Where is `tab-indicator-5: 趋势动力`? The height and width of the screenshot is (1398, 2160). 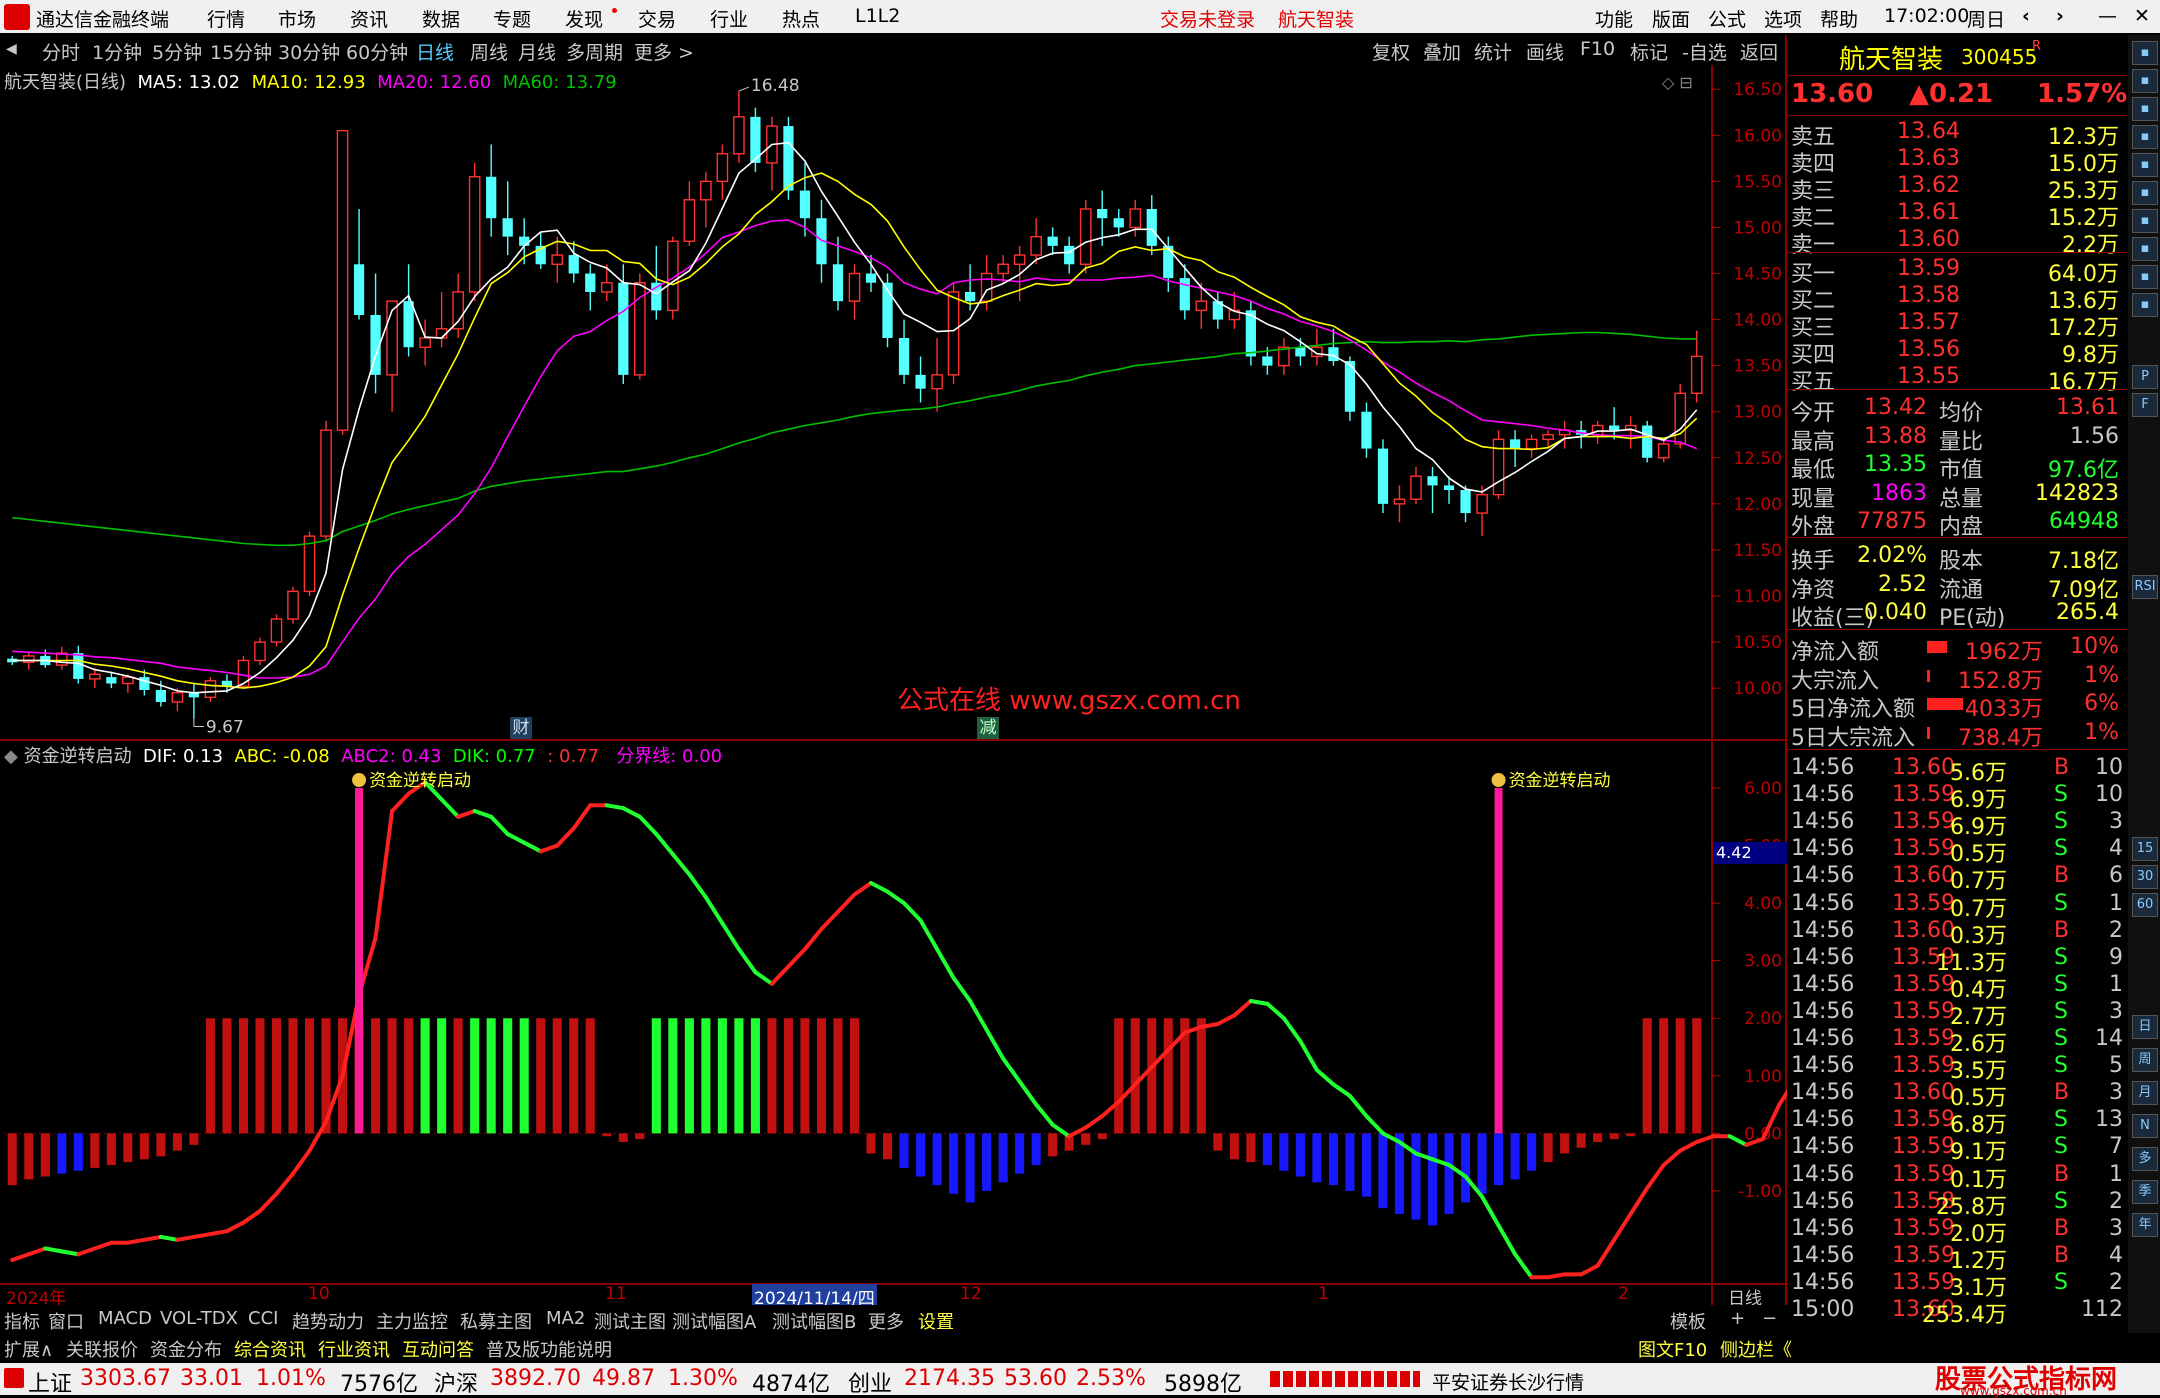 tab-indicator-5: 趋势动力 is located at coordinates (328, 1321).